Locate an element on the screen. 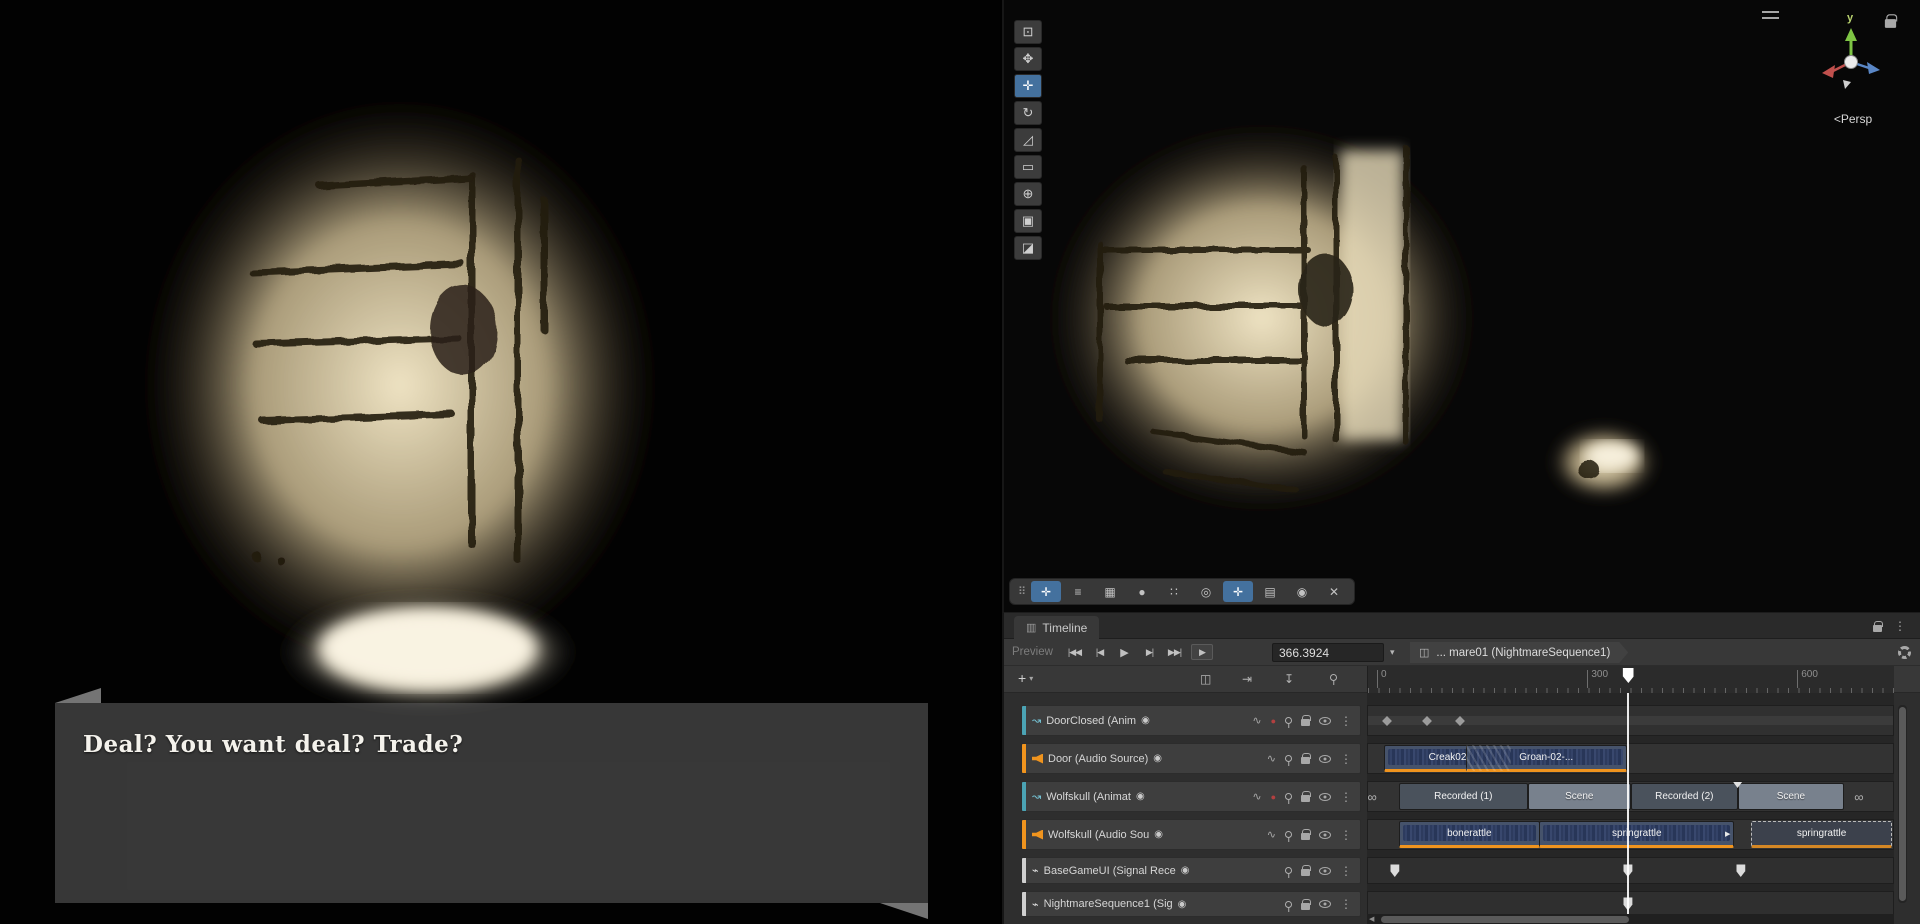  current-time-input is located at coordinates (1328, 652).